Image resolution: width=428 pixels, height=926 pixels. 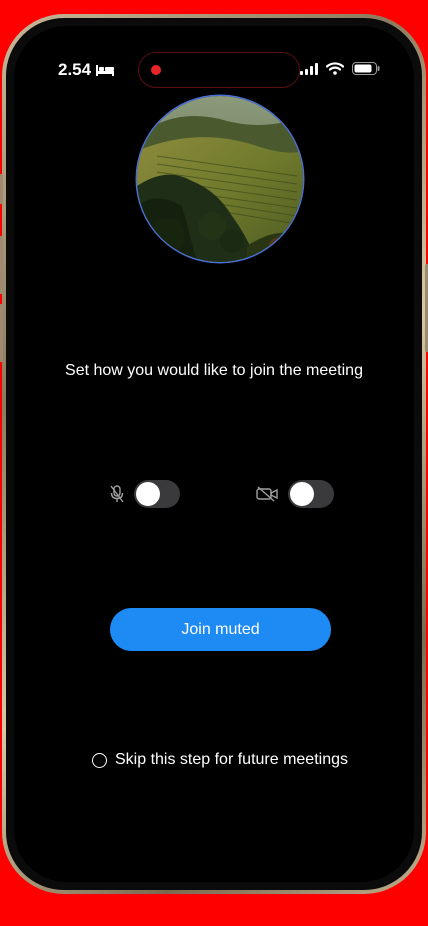 What do you see at coordinates (366, 68) in the screenshot?
I see `battery-icon` at bounding box center [366, 68].